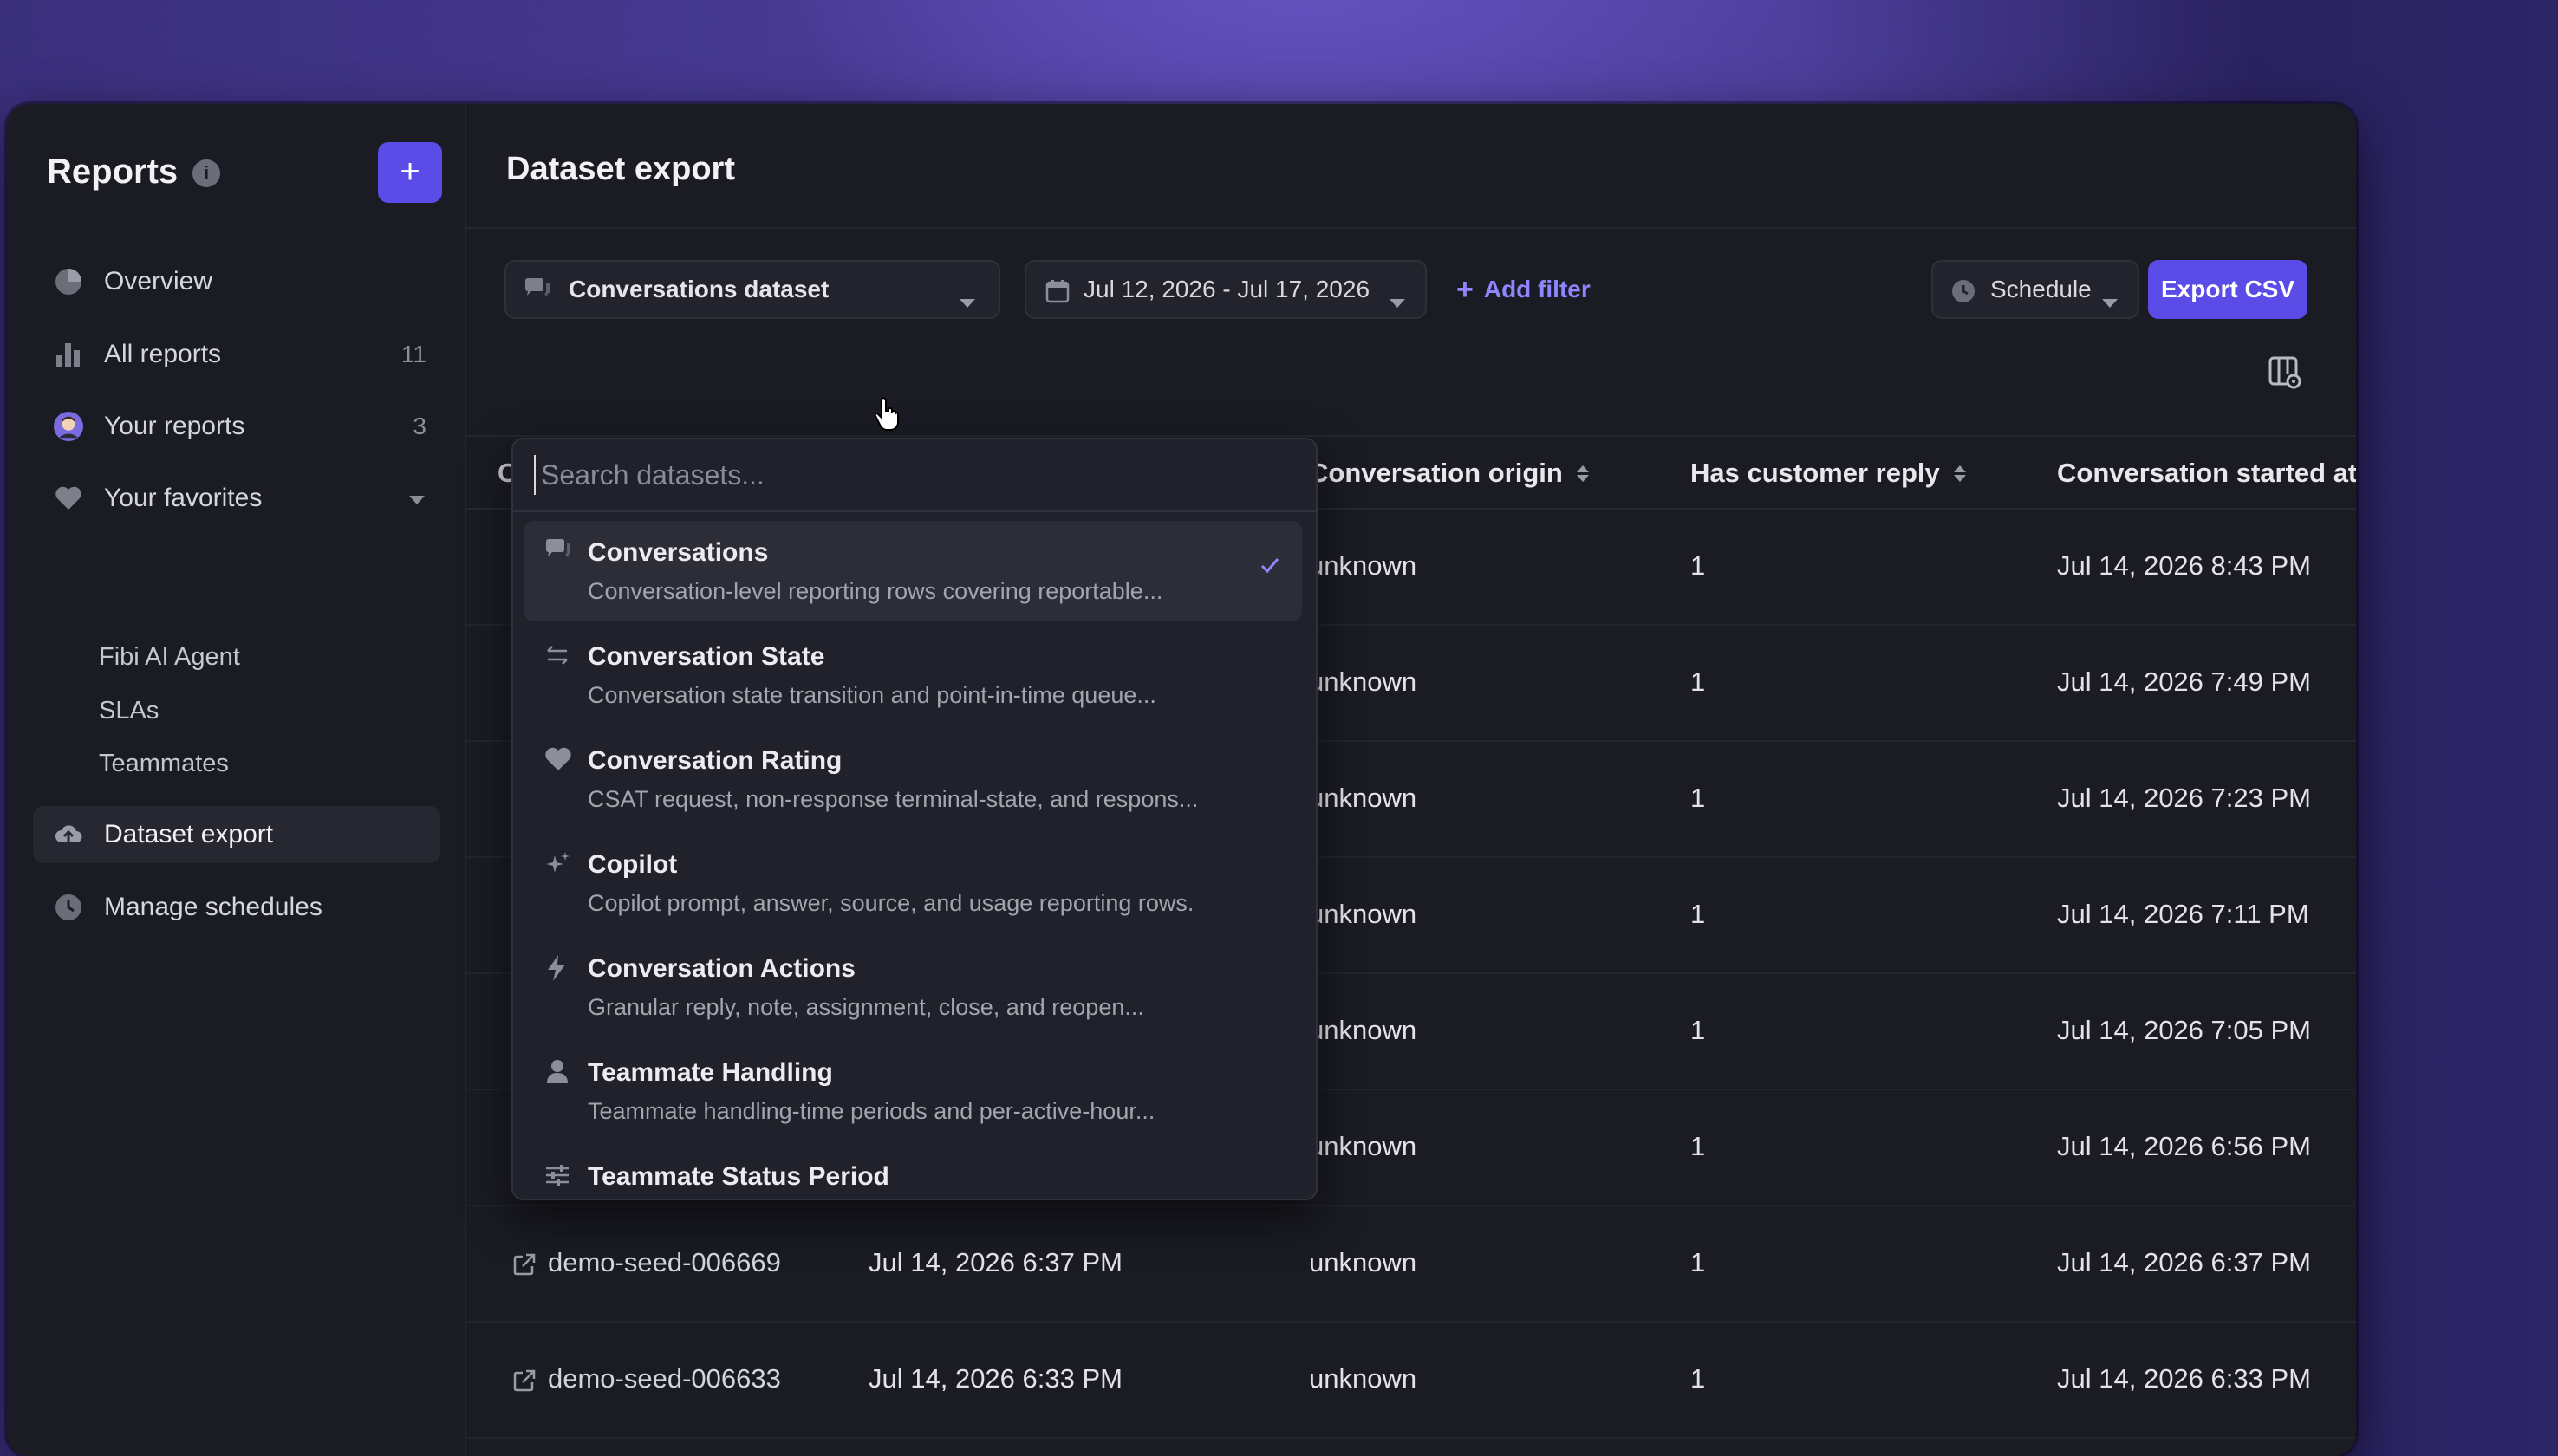 This screenshot has height=1456, width=2558. What do you see at coordinates (236, 354) in the screenshot?
I see `sidebar-item-all-reports: All reports 11` at bounding box center [236, 354].